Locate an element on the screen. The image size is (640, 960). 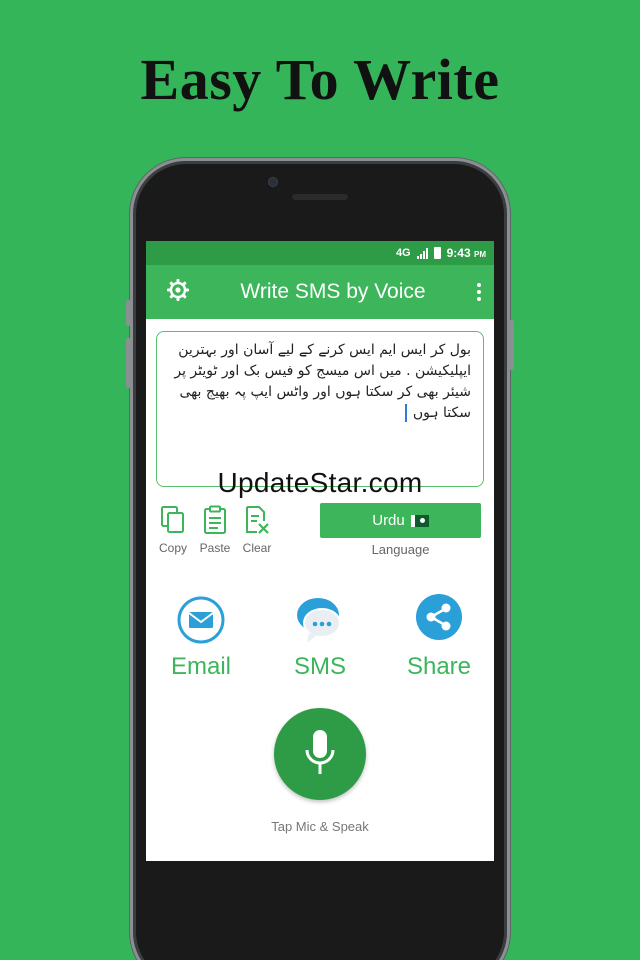
app-title: Write SMS by Voice is located at coordinates (333, 291).